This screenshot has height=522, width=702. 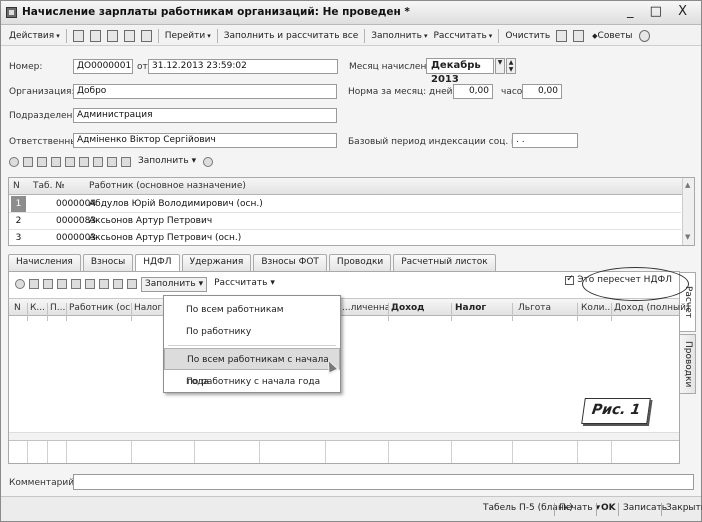 What do you see at coordinates (146, 35) in the screenshot?
I see `structure-icon` at bounding box center [146, 35].